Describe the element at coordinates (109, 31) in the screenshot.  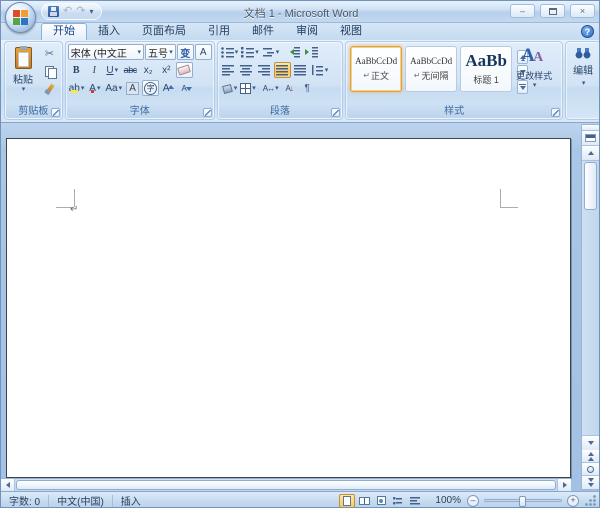
I see `tab-insert: 插入` at that location.